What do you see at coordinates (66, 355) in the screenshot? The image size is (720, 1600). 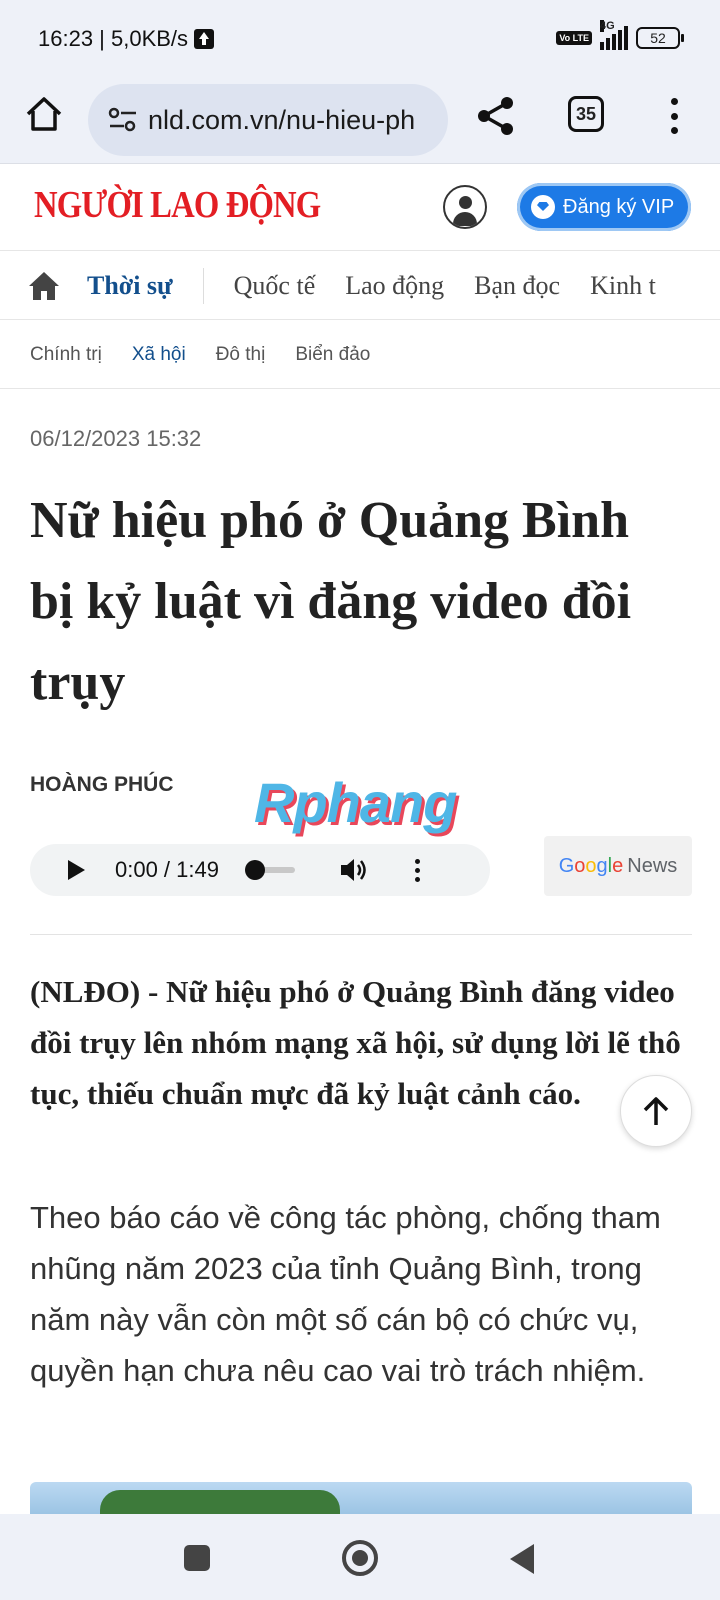 I see `sub-nav-chinh-tri: Chính trị` at bounding box center [66, 355].